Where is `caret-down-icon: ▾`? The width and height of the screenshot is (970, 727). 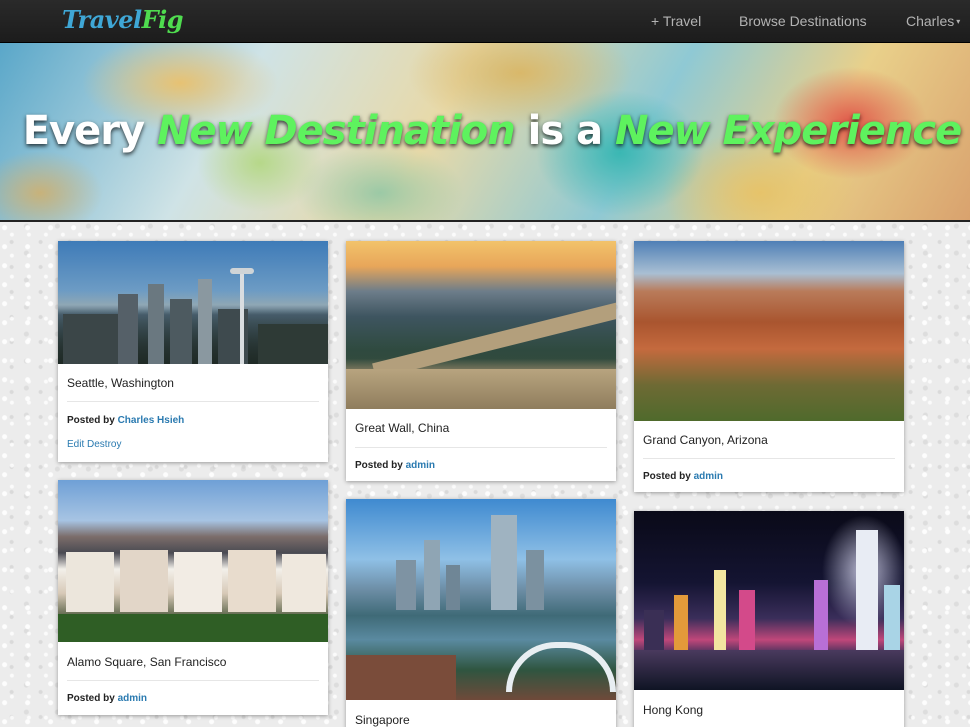 caret-down-icon: ▾ is located at coordinates (958, 21).